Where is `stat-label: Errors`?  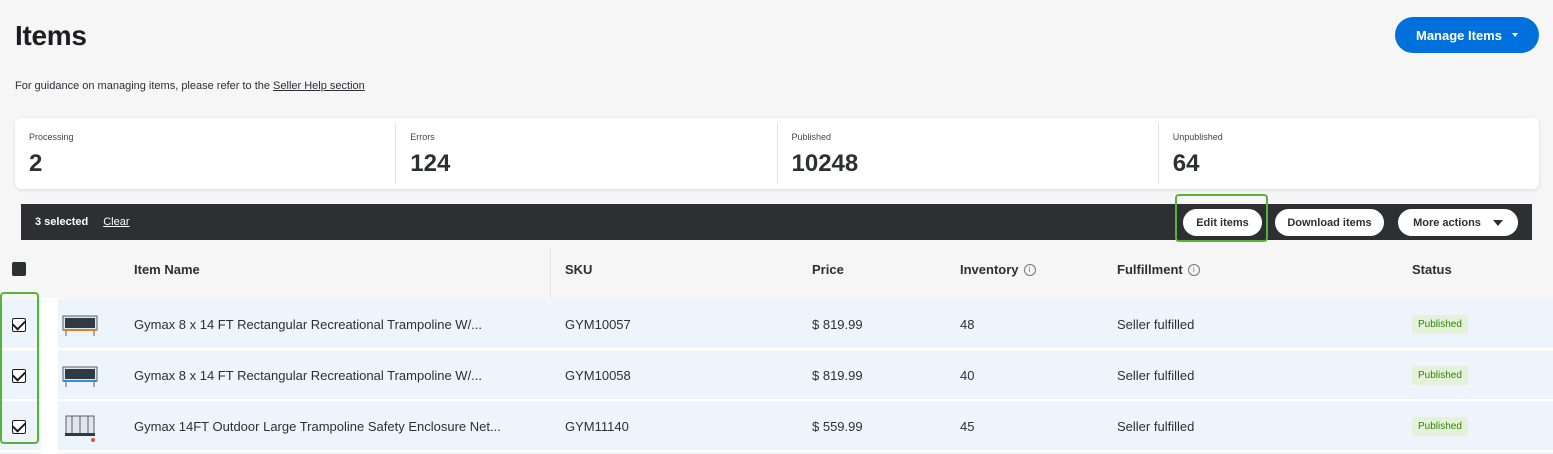 stat-label: Errors is located at coordinates (422, 137).